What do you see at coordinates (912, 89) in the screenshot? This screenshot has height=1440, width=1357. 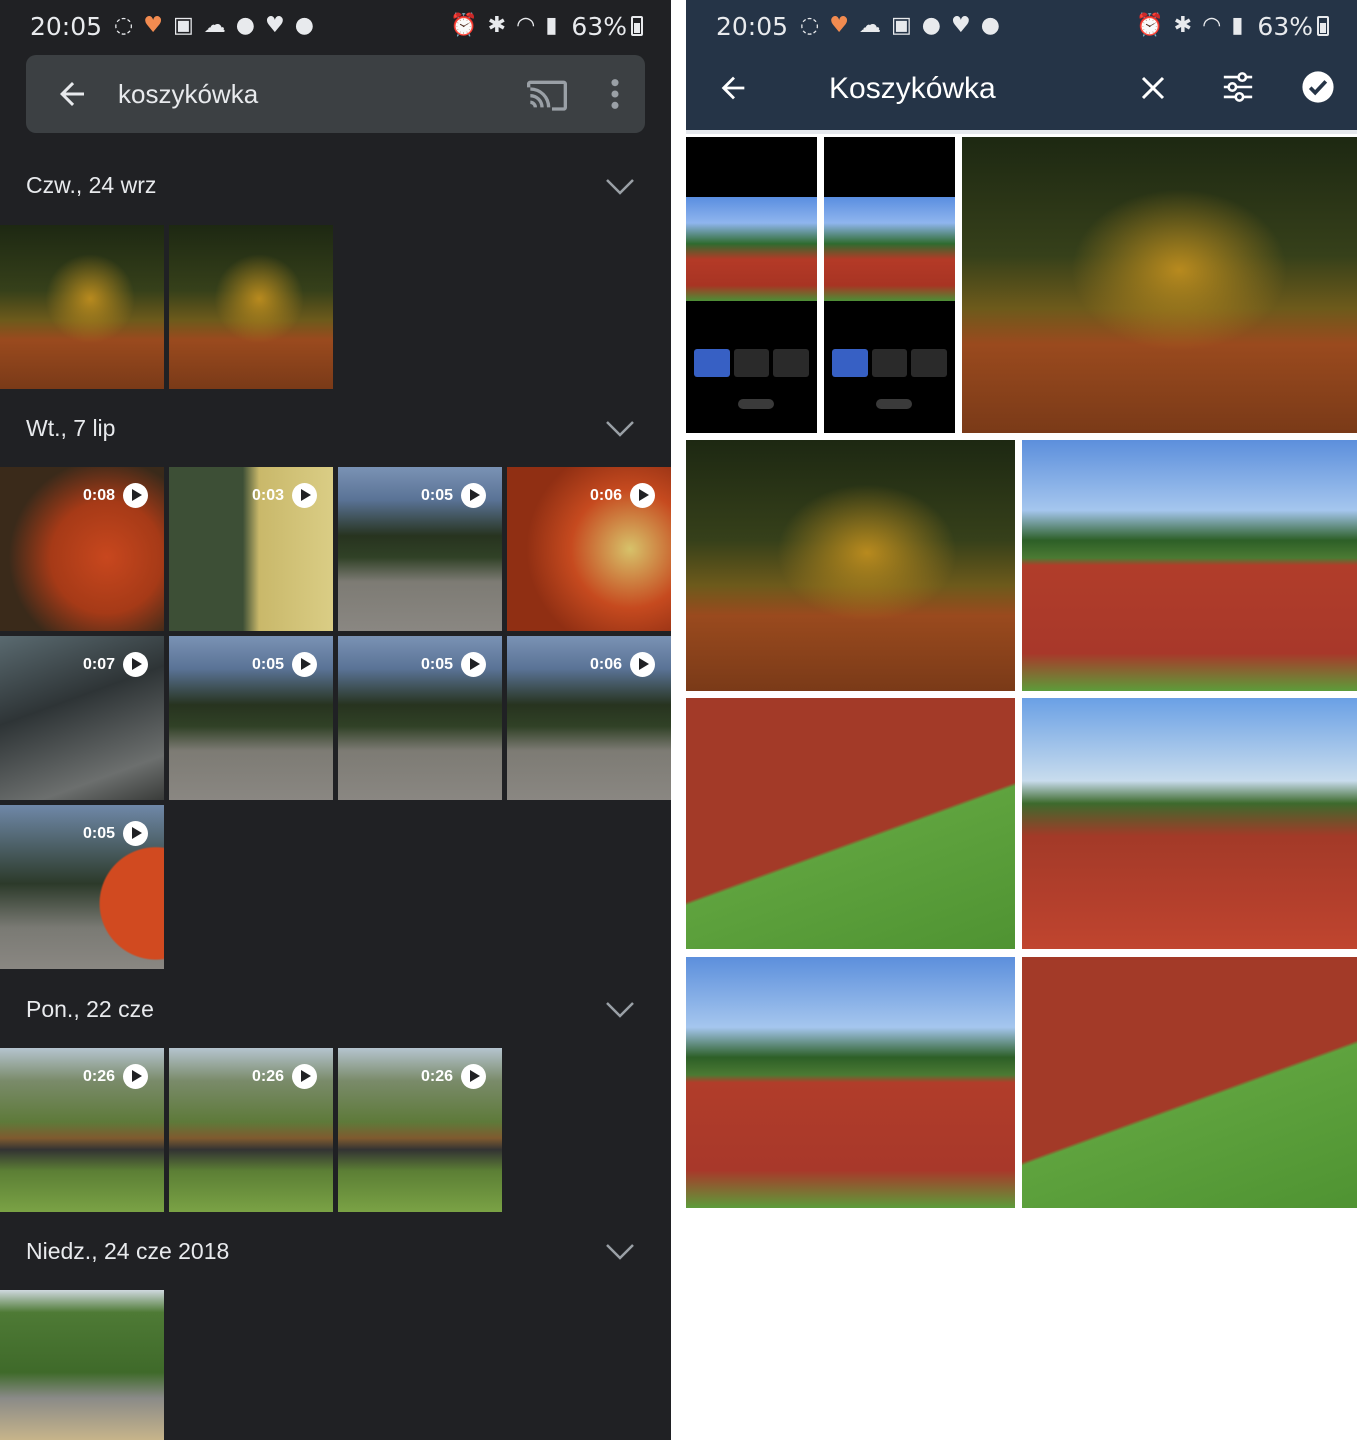 I see `search-title: Koszykówka` at bounding box center [912, 89].